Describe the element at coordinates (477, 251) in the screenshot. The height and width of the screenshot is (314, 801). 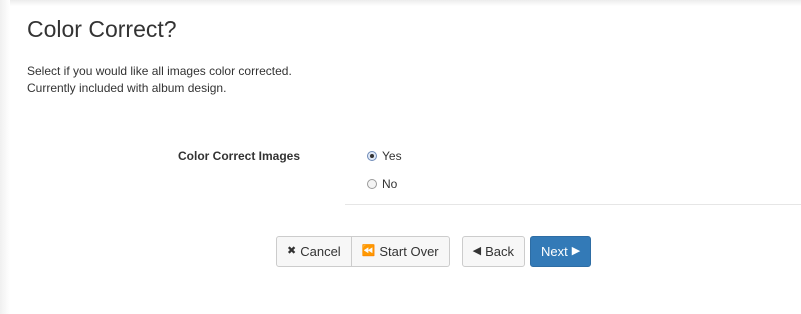
I see `caret-left-icon: ◀` at that location.